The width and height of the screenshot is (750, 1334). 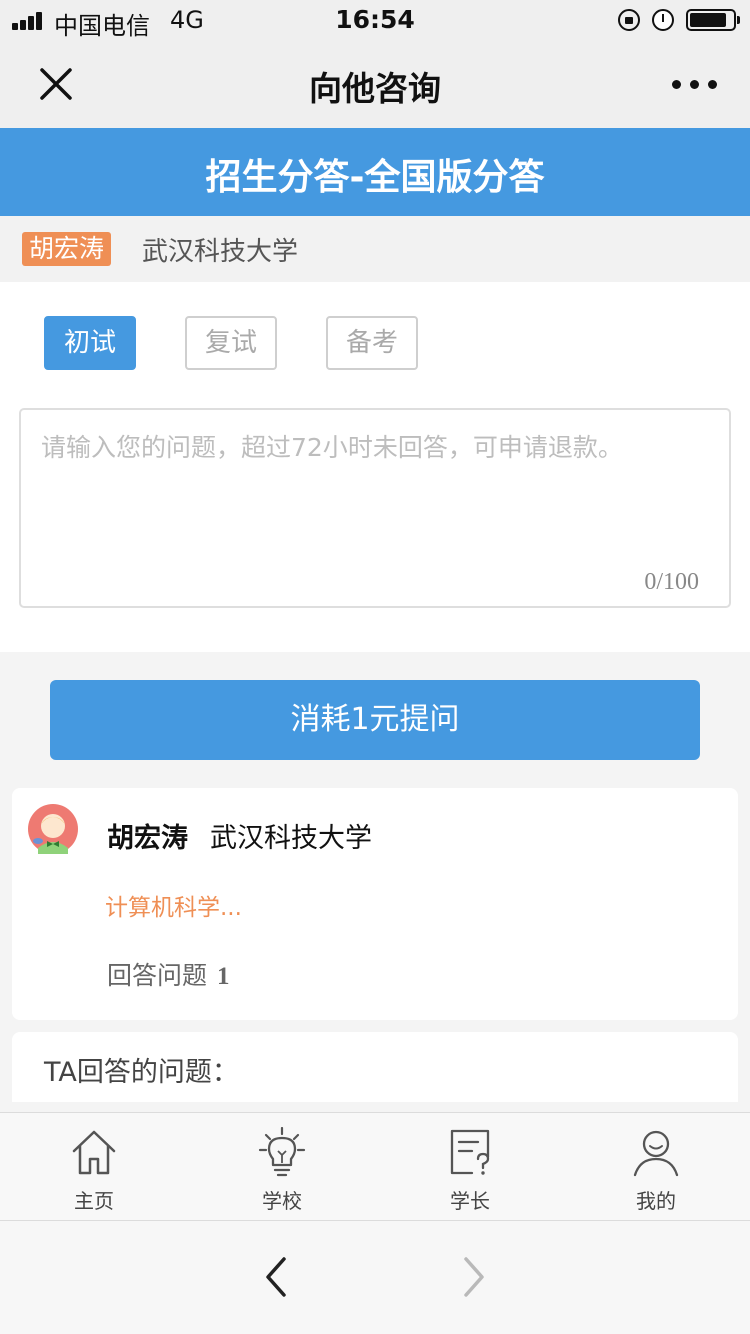 I want to click on tab-senior-label: 学长, so click(x=470, y=1201).